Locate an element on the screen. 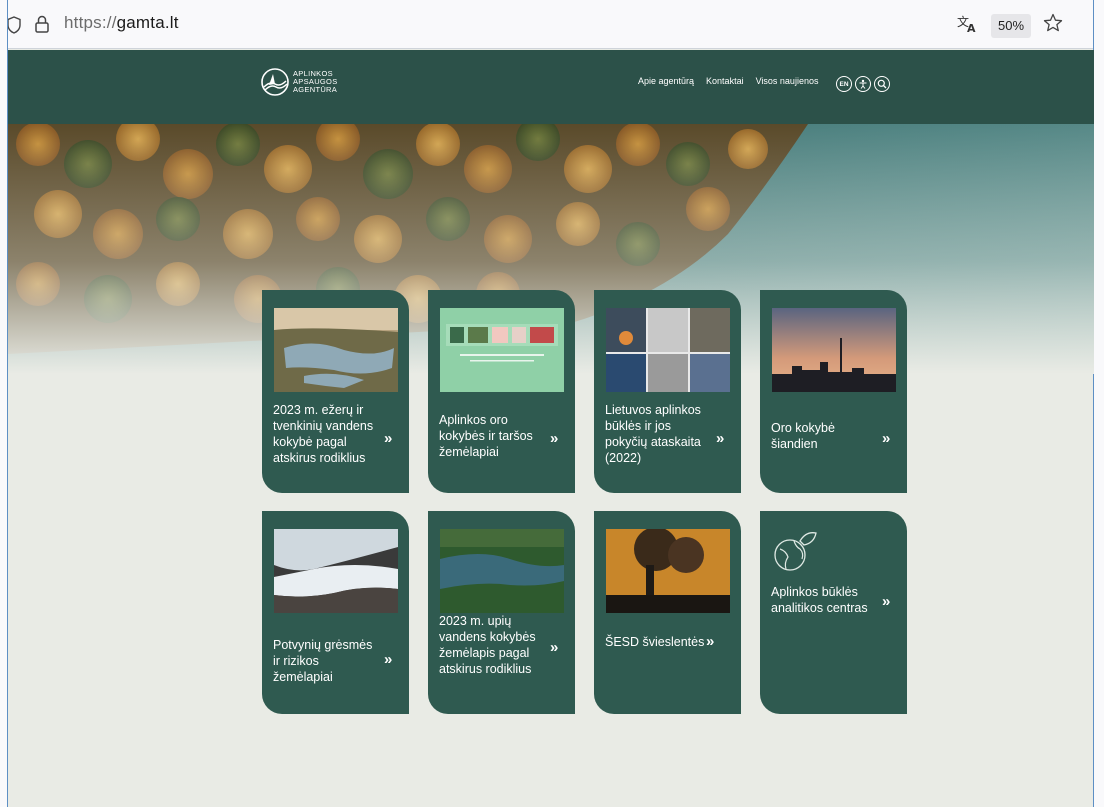 The width and height of the screenshot is (1104, 807). search-button is located at coordinates (882, 84).